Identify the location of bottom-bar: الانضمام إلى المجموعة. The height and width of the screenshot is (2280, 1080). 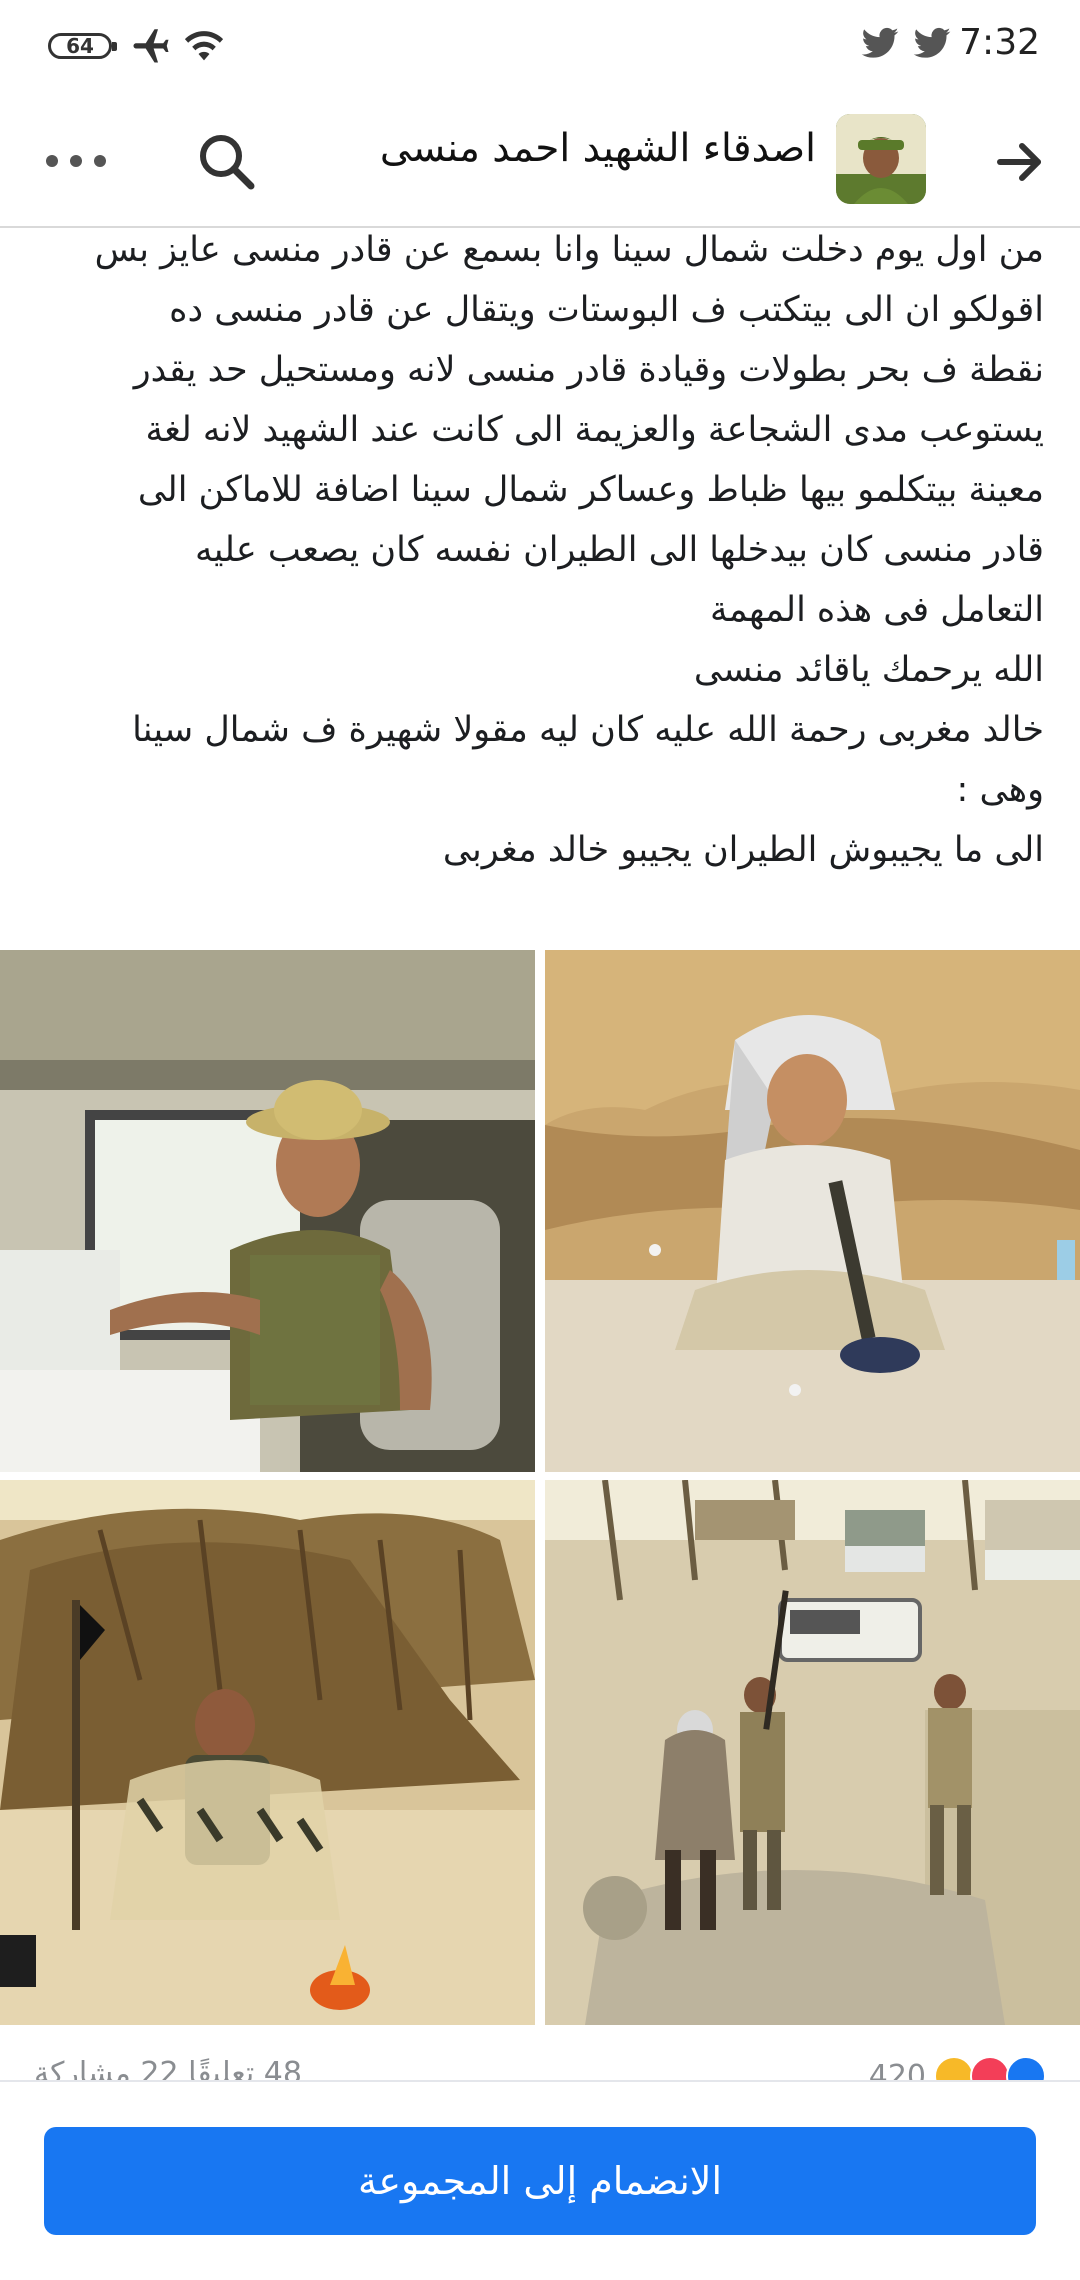
(540, 2180).